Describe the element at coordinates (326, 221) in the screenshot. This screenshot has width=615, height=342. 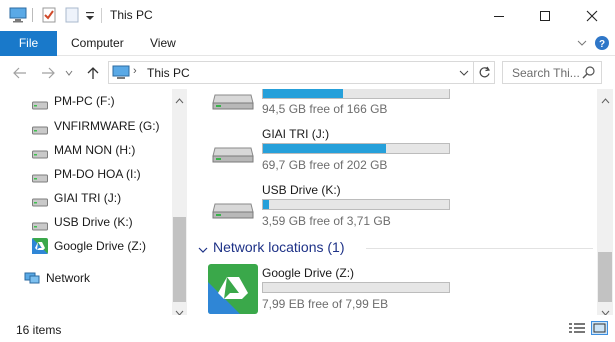
I see `drive-free-space: 3,59 GB free of 3,71 GB` at that location.